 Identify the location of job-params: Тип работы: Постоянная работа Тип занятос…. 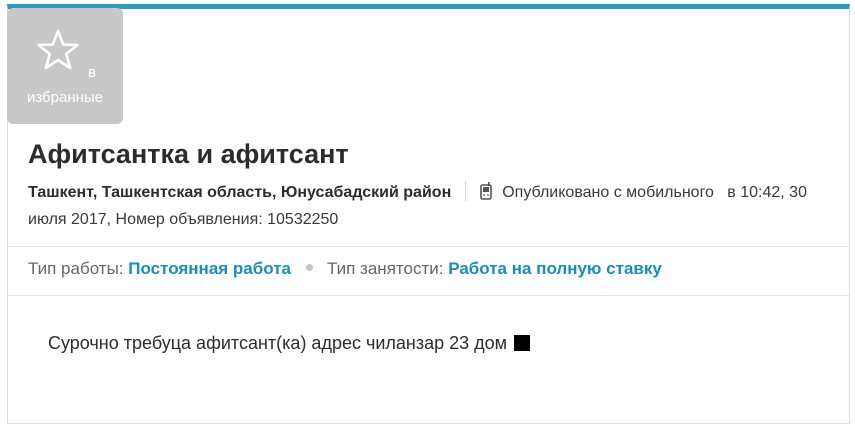
(345, 269).